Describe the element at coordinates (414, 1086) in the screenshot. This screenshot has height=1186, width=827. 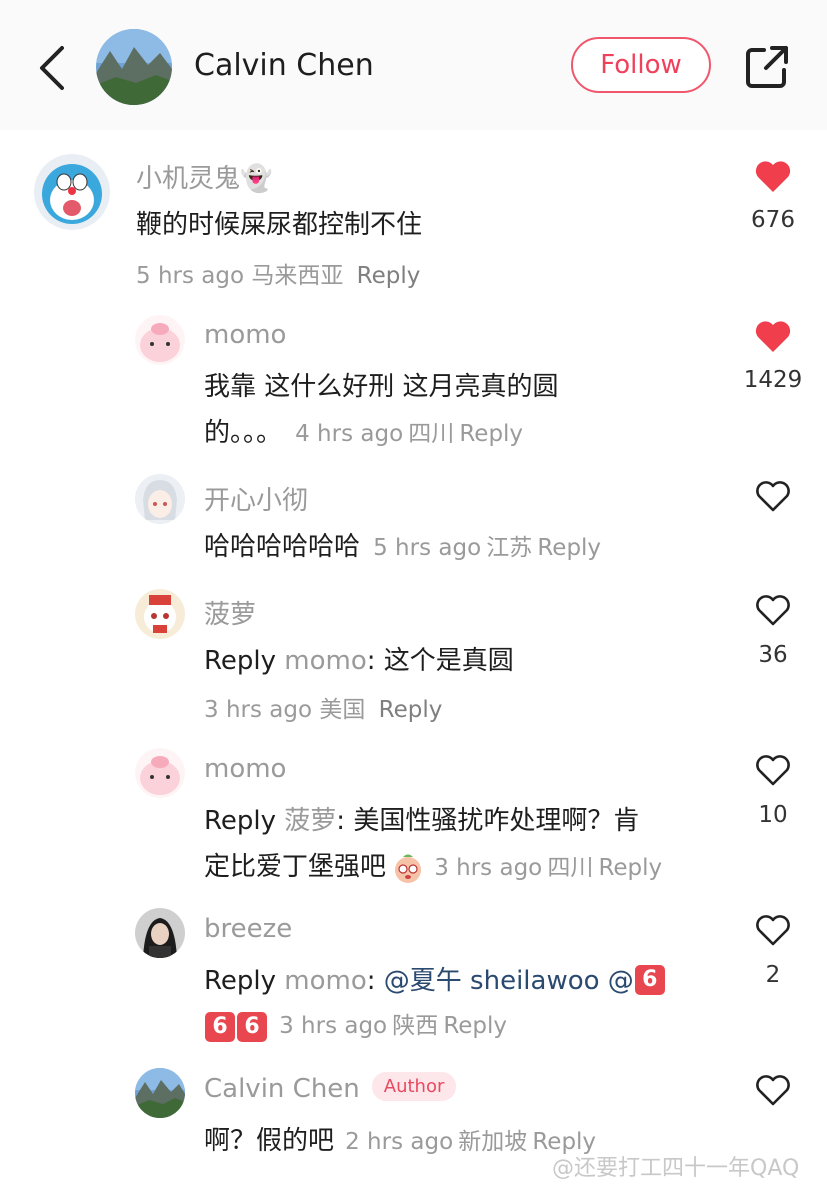
I see `author-badge: Author` at that location.